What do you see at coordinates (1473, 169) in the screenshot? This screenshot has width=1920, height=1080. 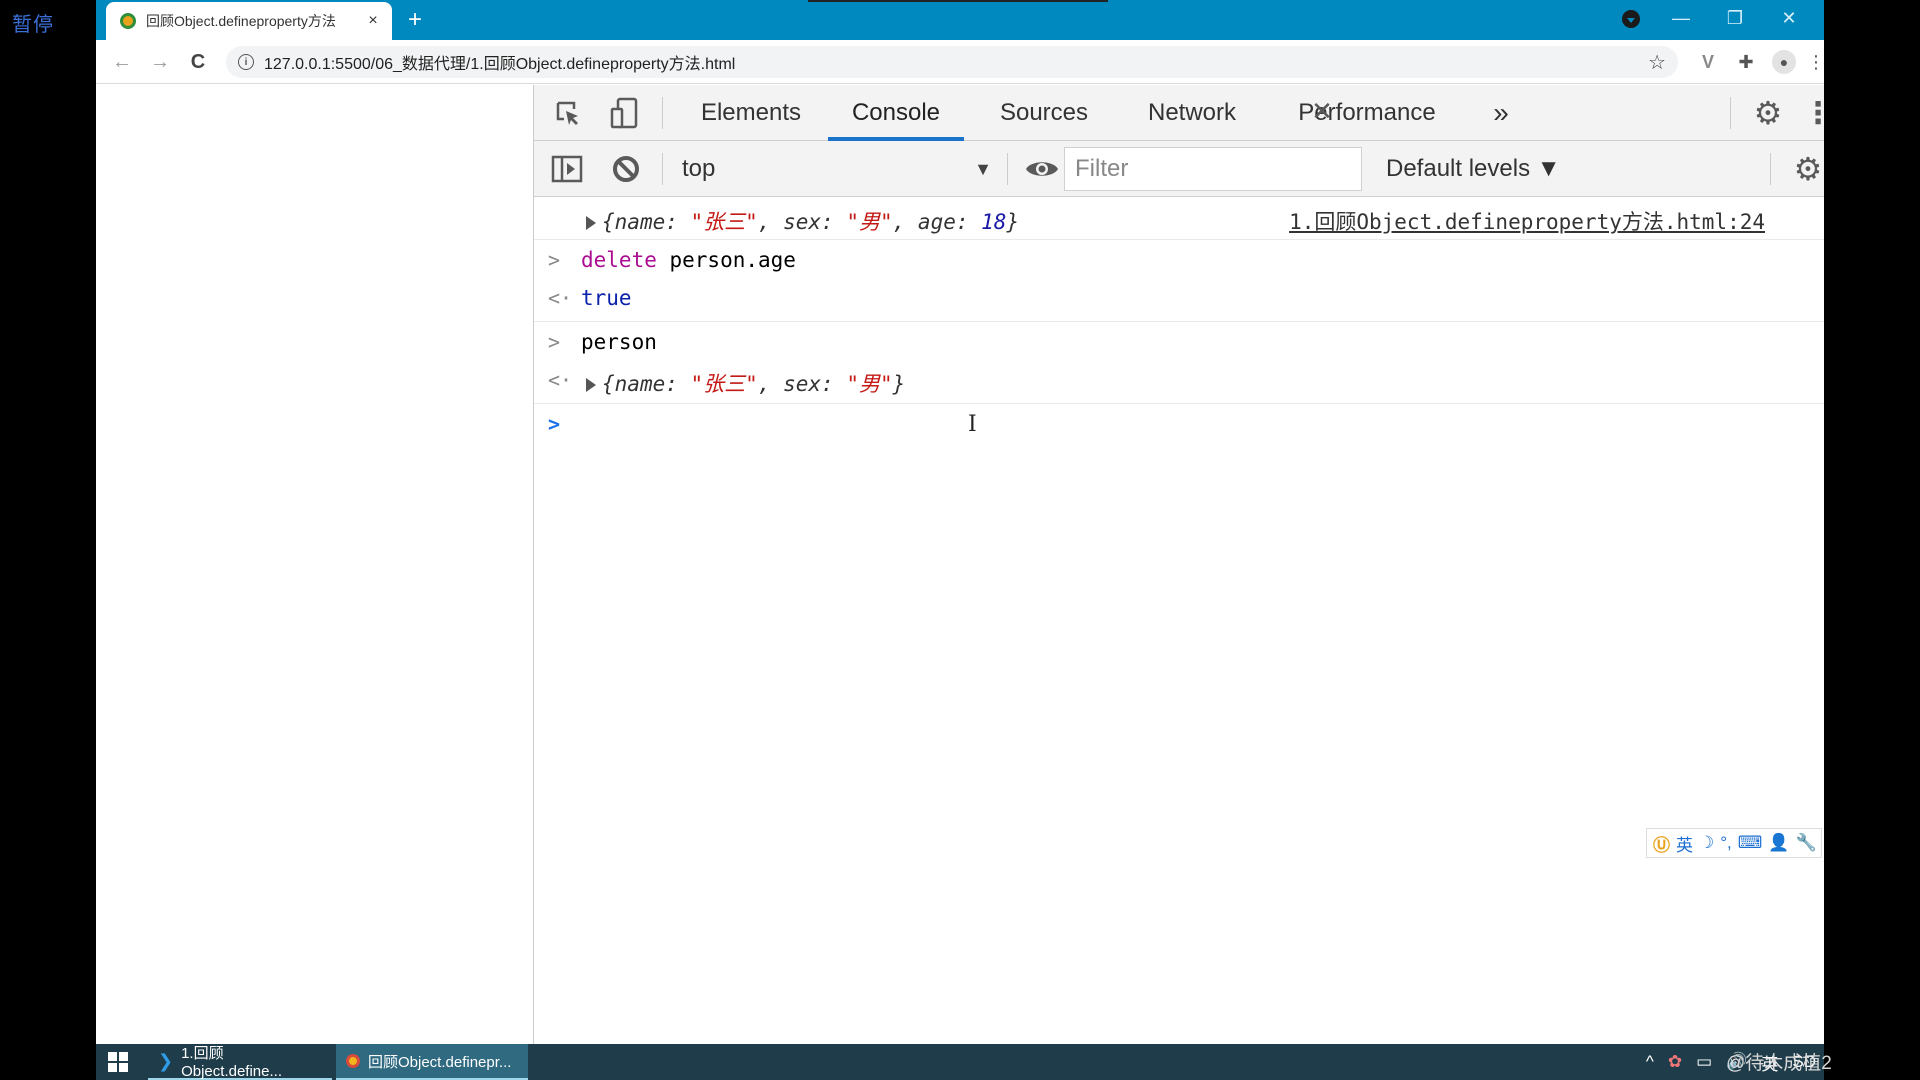 I see `log-levels-dropdown: Default levels ▼` at bounding box center [1473, 169].